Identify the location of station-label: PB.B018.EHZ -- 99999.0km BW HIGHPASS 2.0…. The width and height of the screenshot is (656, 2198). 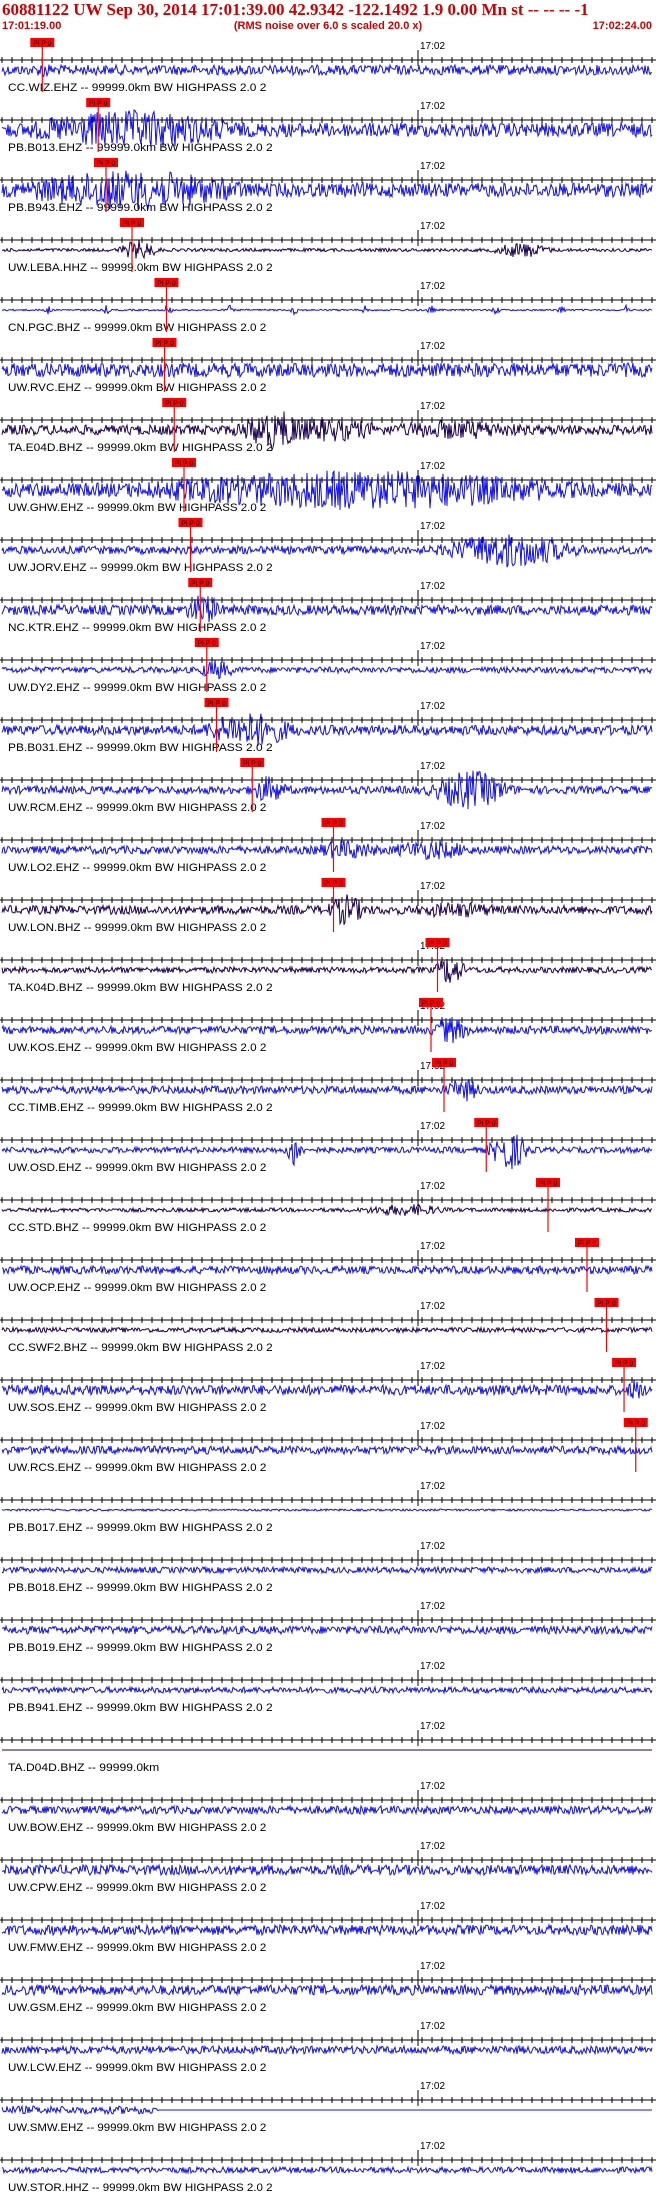
(140, 1588).